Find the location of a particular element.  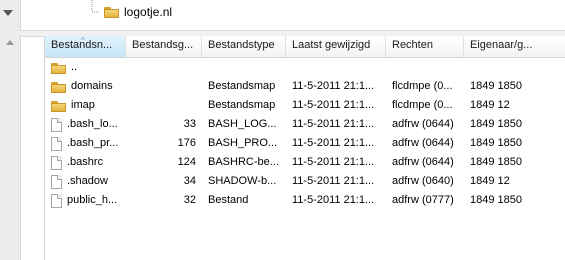

file-type-cell: Bestand is located at coordinates (228, 200).